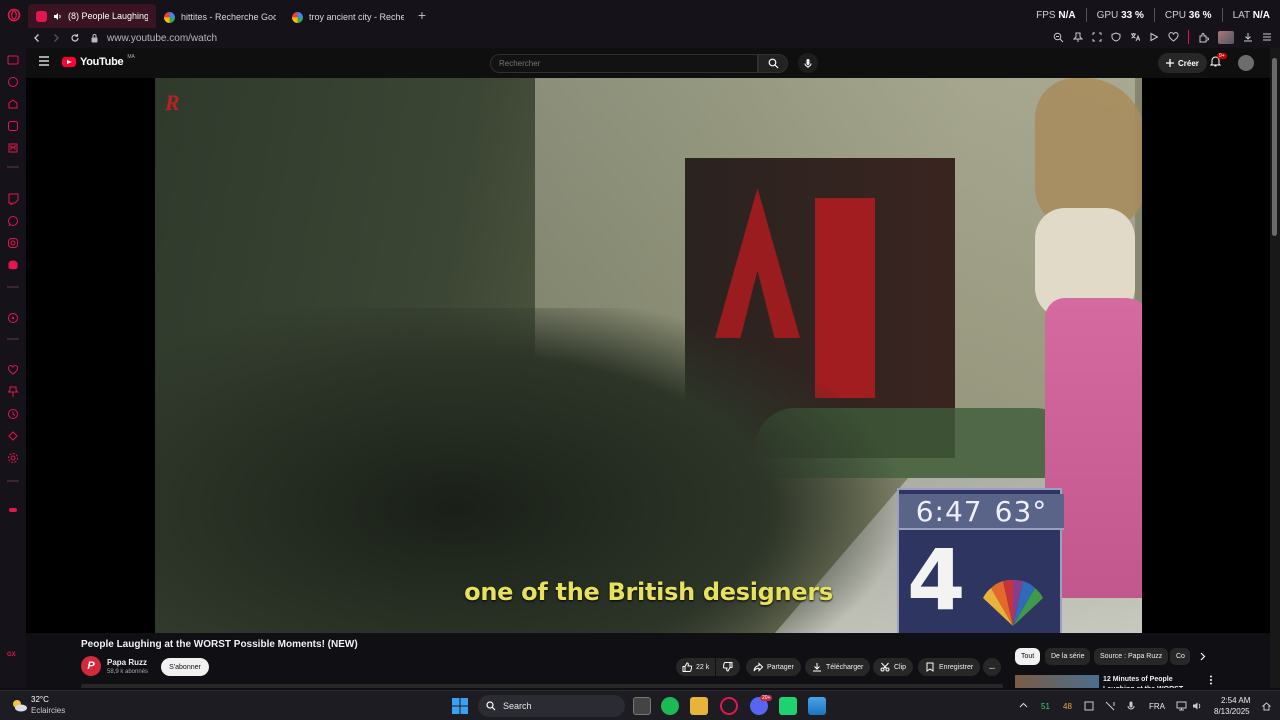 The image size is (1280, 720). Describe the element at coordinates (1226, 37) in the screenshot. I see `profile-avatar` at that location.